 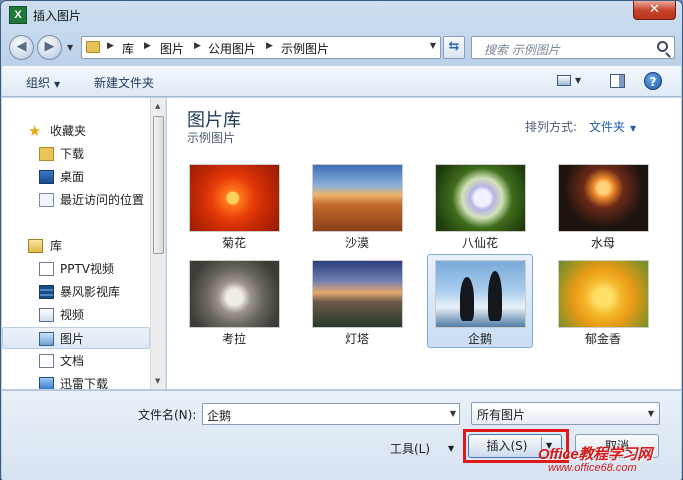 What do you see at coordinates (124, 82) in the screenshot?
I see `new-folder-button: 新建文件夹` at bounding box center [124, 82].